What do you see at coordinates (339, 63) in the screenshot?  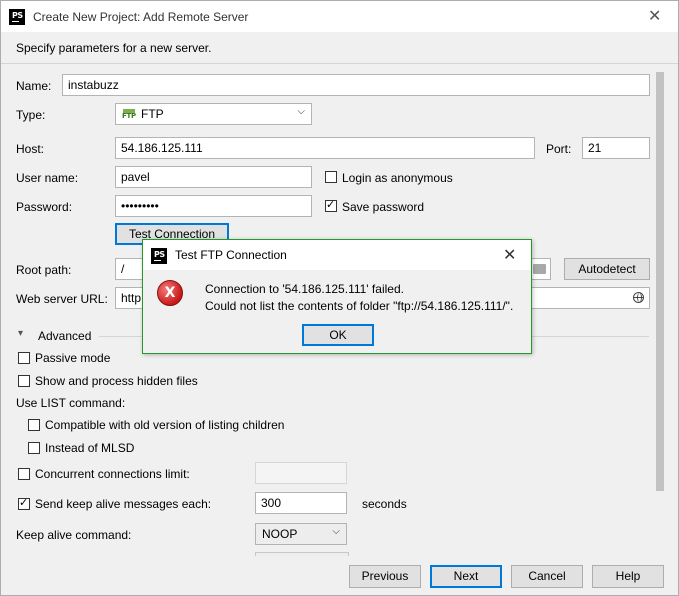 I see `header-divider` at bounding box center [339, 63].